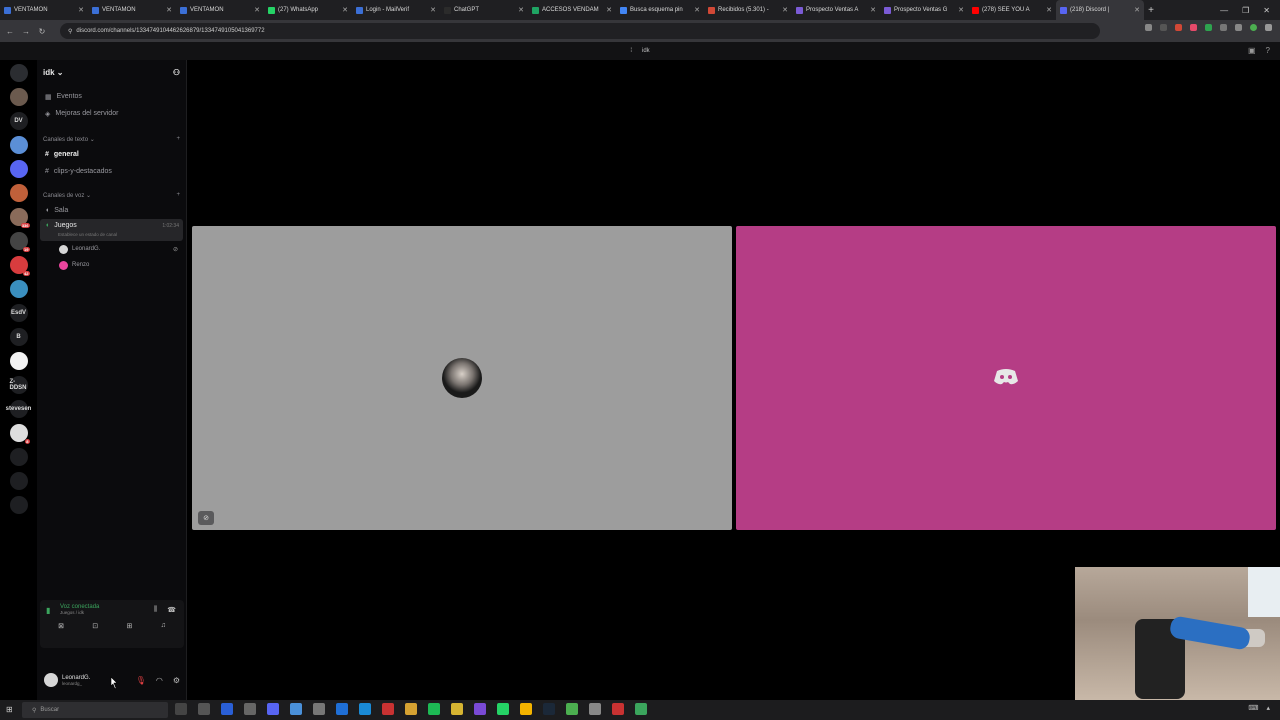 This screenshot has width=1280, height=720. I want to click on help-icon: ?, so click(1268, 50).